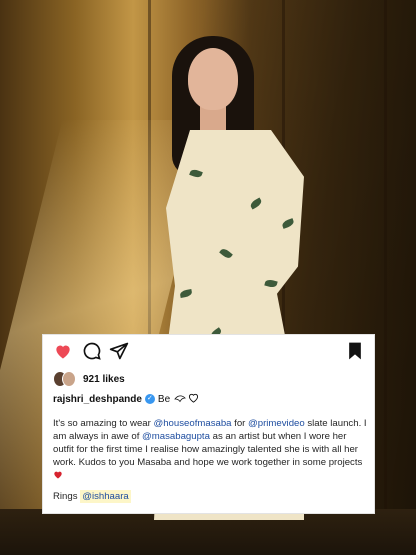 Image resolution: width=416 pixels, height=555 pixels. I want to click on red-heart-emoji-icon: ❤️, so click(58, 475).